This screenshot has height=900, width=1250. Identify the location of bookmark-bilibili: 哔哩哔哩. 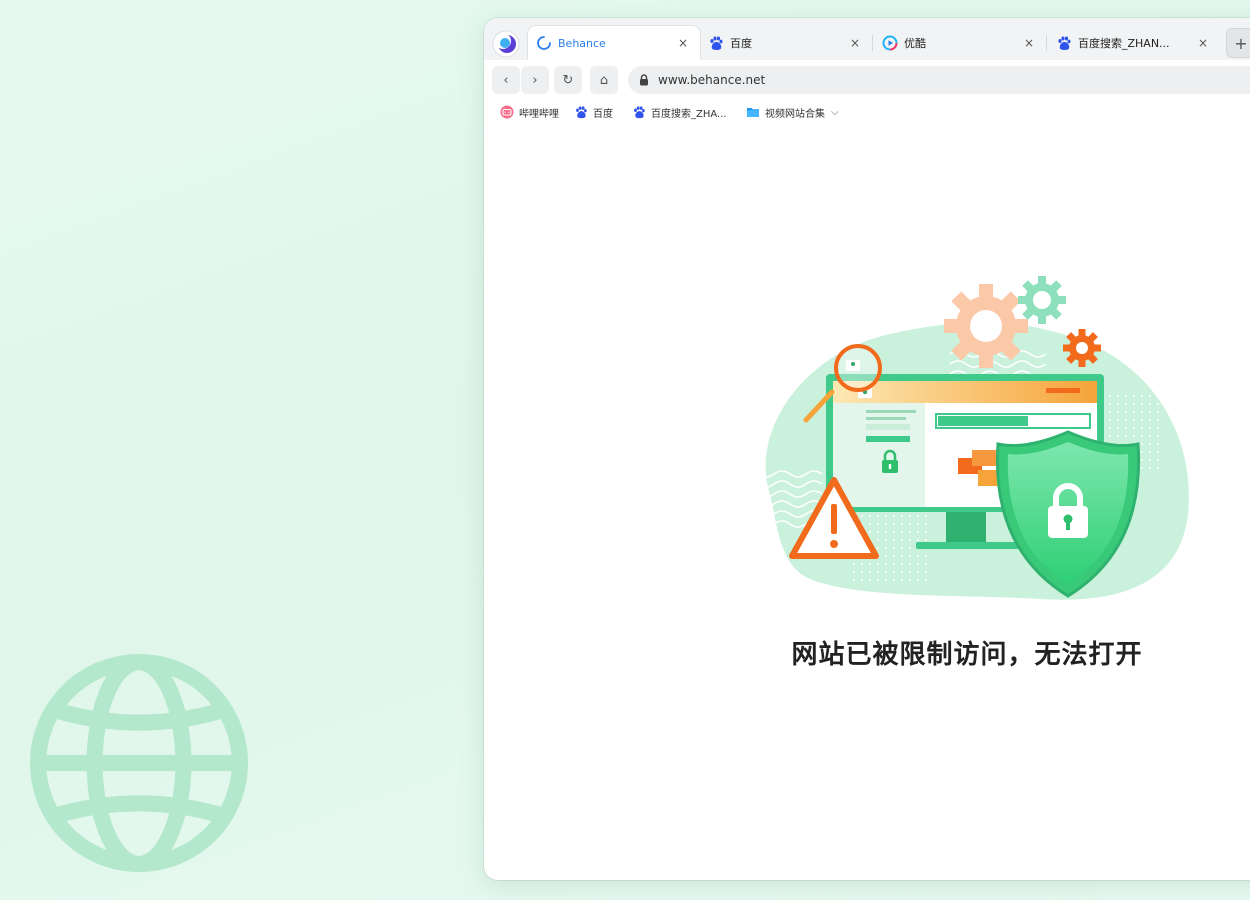
(529, 112).